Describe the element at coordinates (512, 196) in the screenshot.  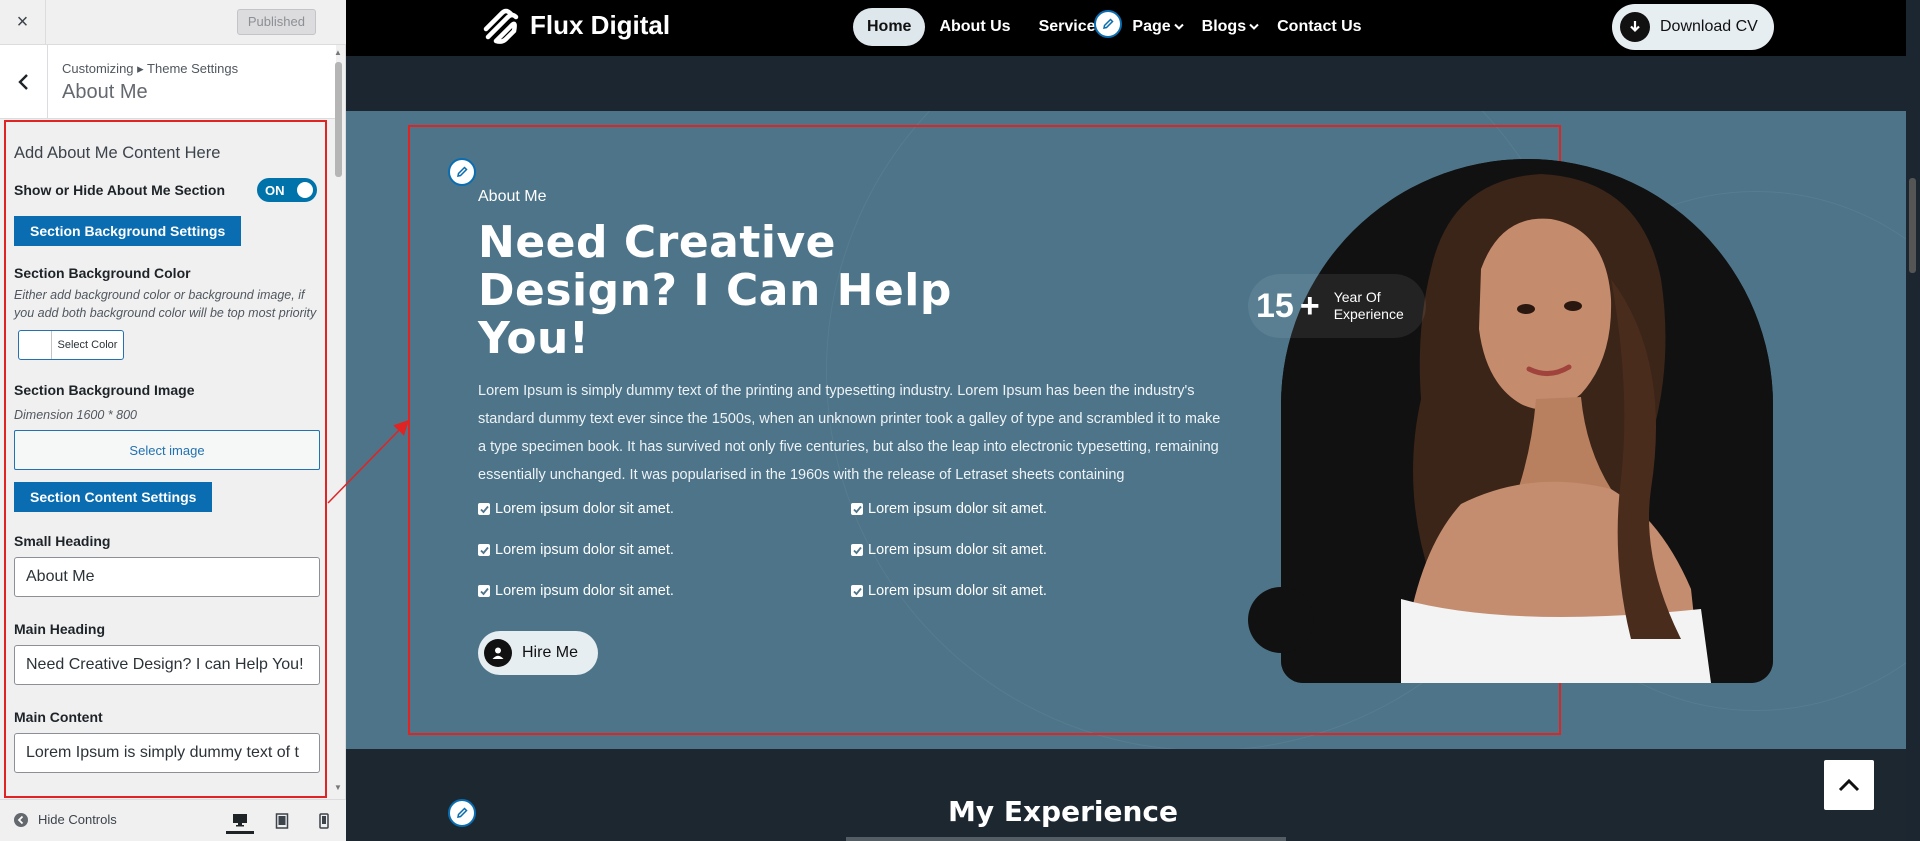
I see `about-small-heading: About Me` at that location.